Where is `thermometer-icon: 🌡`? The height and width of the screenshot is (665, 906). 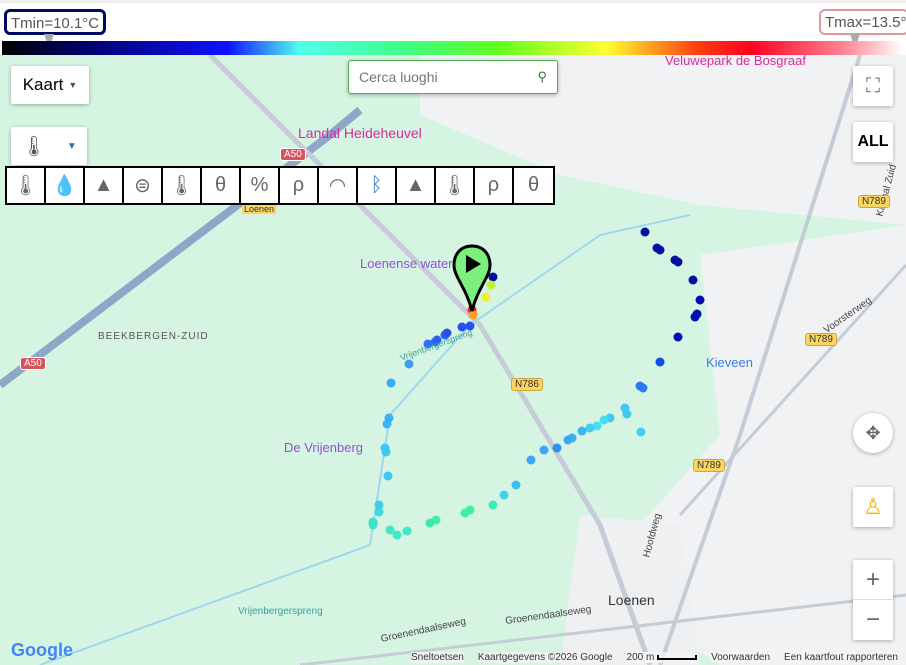
thermometer-icon: 🌡 is located at coordinates (34, 146).